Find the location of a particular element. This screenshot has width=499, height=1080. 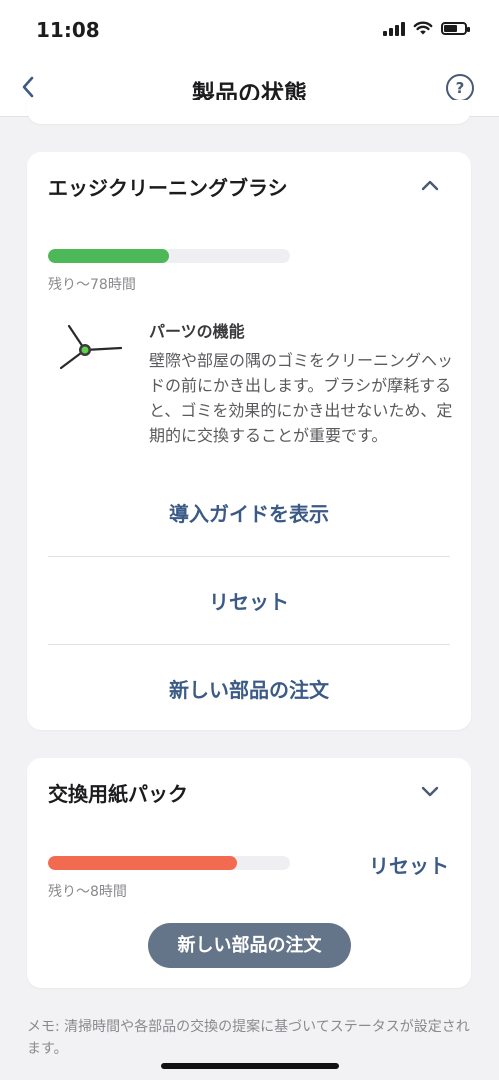

edge-brush-title: エッジクリーニングブラシ is located at coordinates (168, 188).